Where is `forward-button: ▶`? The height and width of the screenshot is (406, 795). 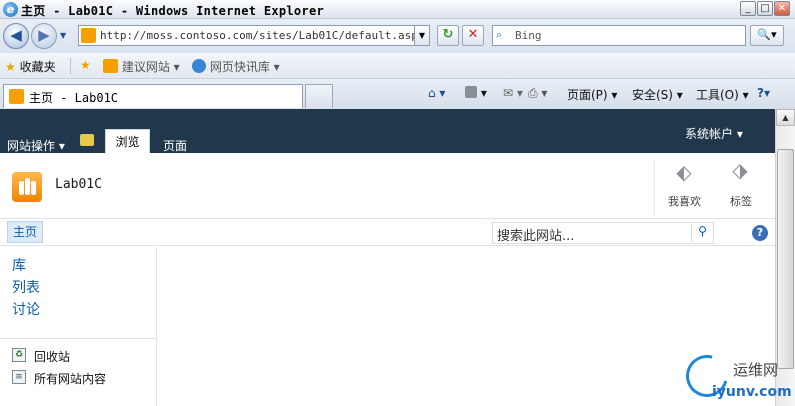 forward-button: ▶ is located at coordinates (44, 36).